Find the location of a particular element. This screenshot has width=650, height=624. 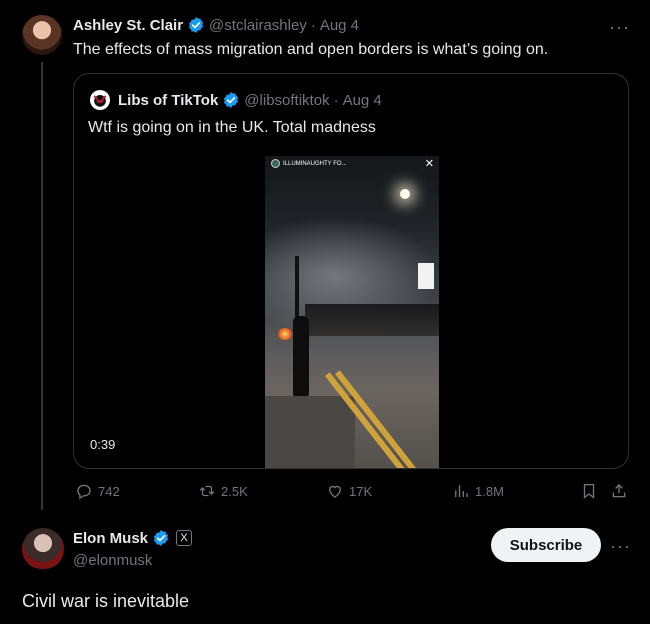

reply-header: Elon Musk X is located at coordinates (133, 538).